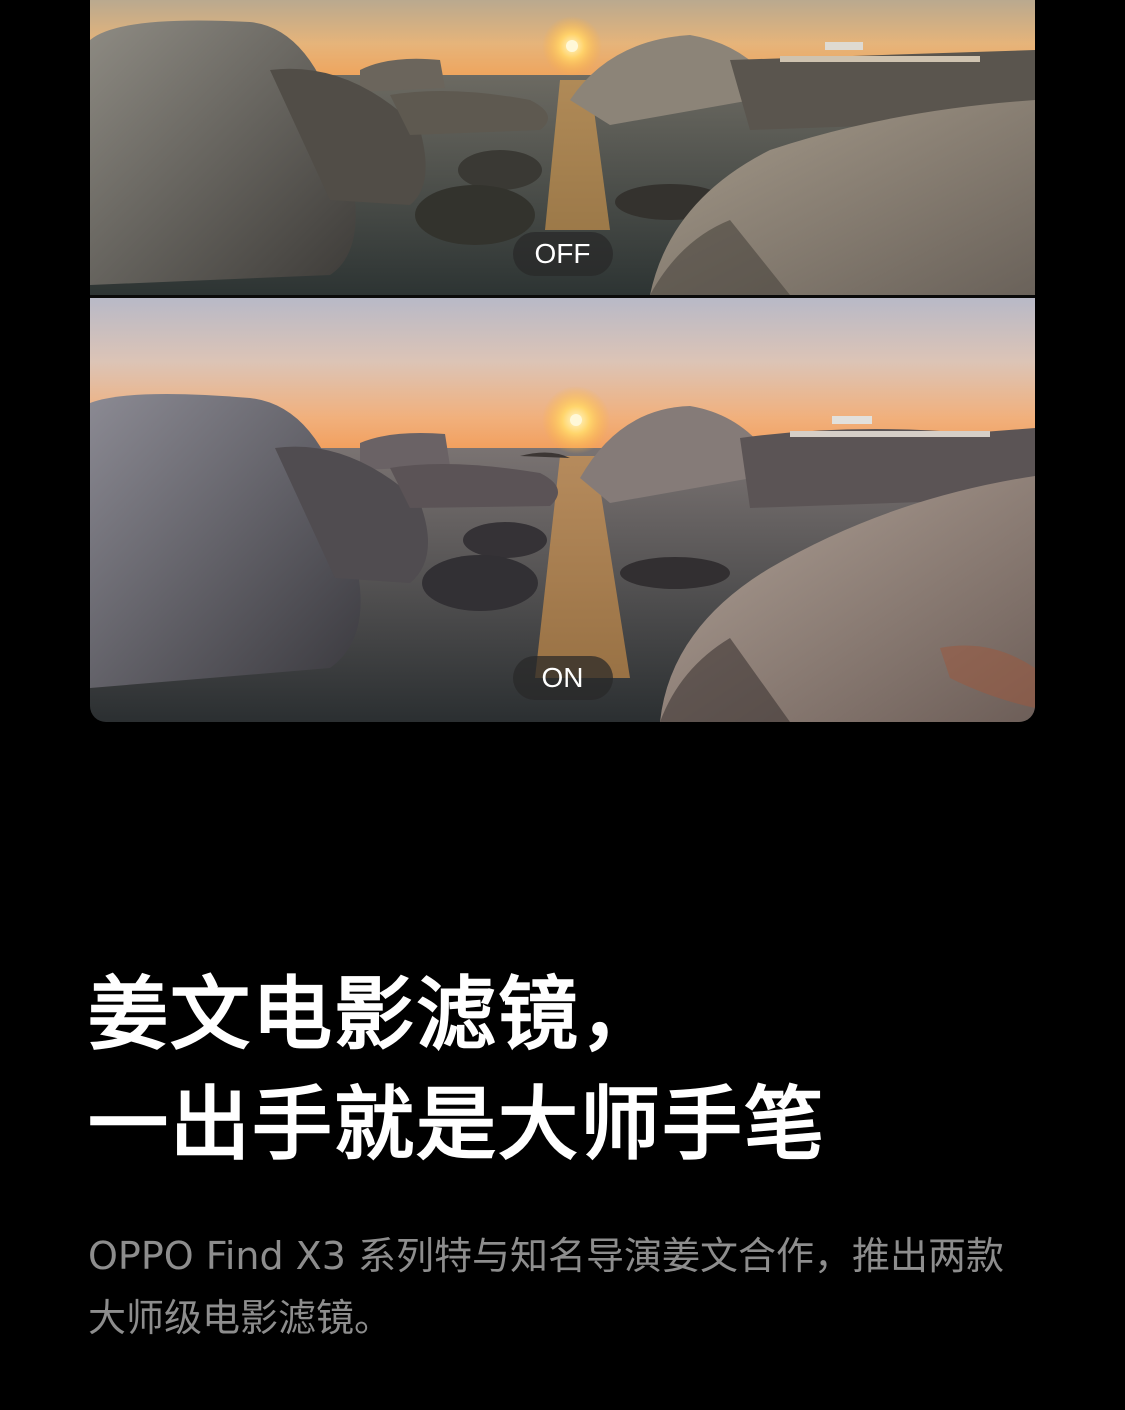 Image resolution: width=1125 pixels, height=1410 pixels. What do you see at coordinates (562, 678) in the screenshot?
I see `filter-on-label: ON` at bounding box center [562, 678].